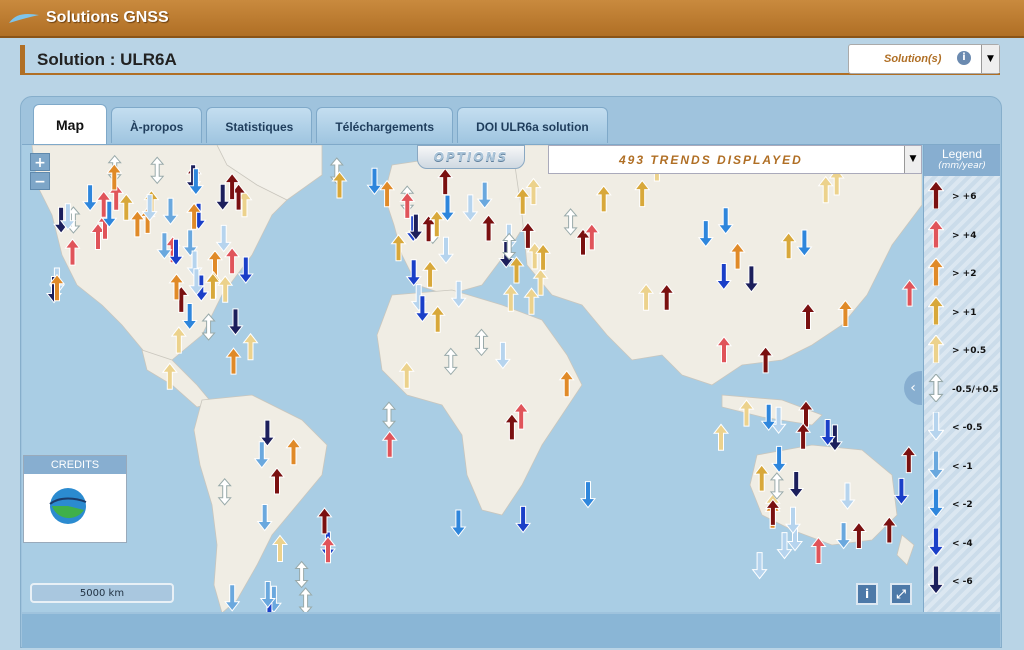 The height and width of the screenshot is (650, 1024). I want to click on trends-selector: 493 TRENDS DISPLAYED ▼, so click(735, 159).